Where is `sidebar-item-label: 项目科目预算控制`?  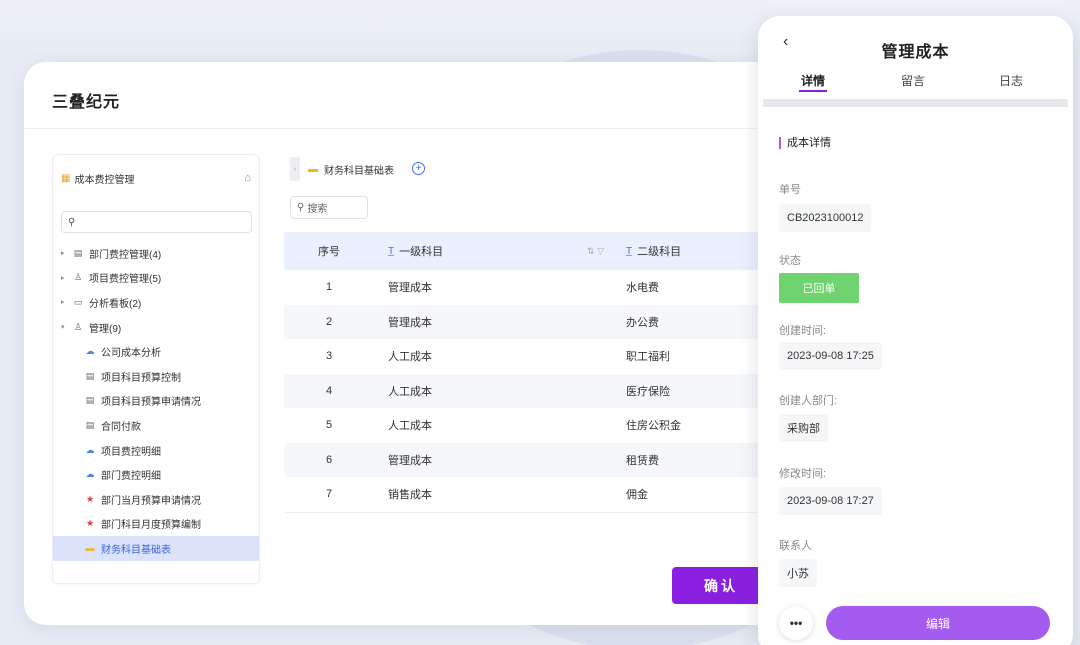
sidebar-item-label: 项目科目预算控制 is located at coordinates (141, 378).